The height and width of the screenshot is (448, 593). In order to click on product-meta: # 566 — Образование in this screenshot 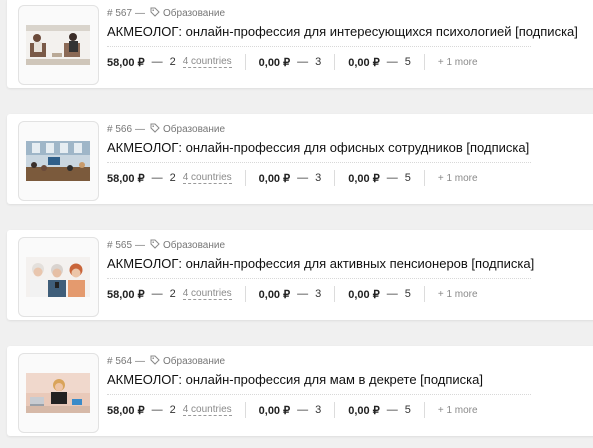, I will do `click(166, 129)`.